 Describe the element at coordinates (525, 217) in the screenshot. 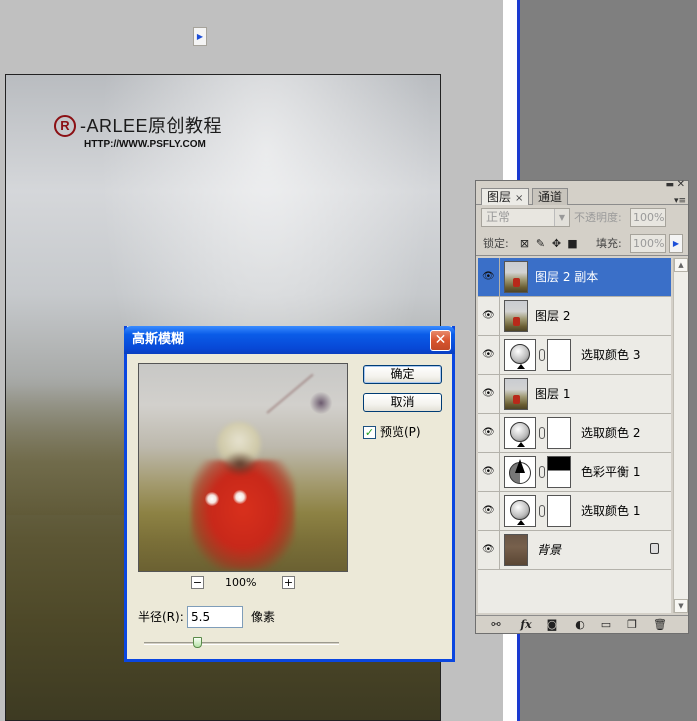

I see `blend-mode-select: 正常 ▼` at that location.